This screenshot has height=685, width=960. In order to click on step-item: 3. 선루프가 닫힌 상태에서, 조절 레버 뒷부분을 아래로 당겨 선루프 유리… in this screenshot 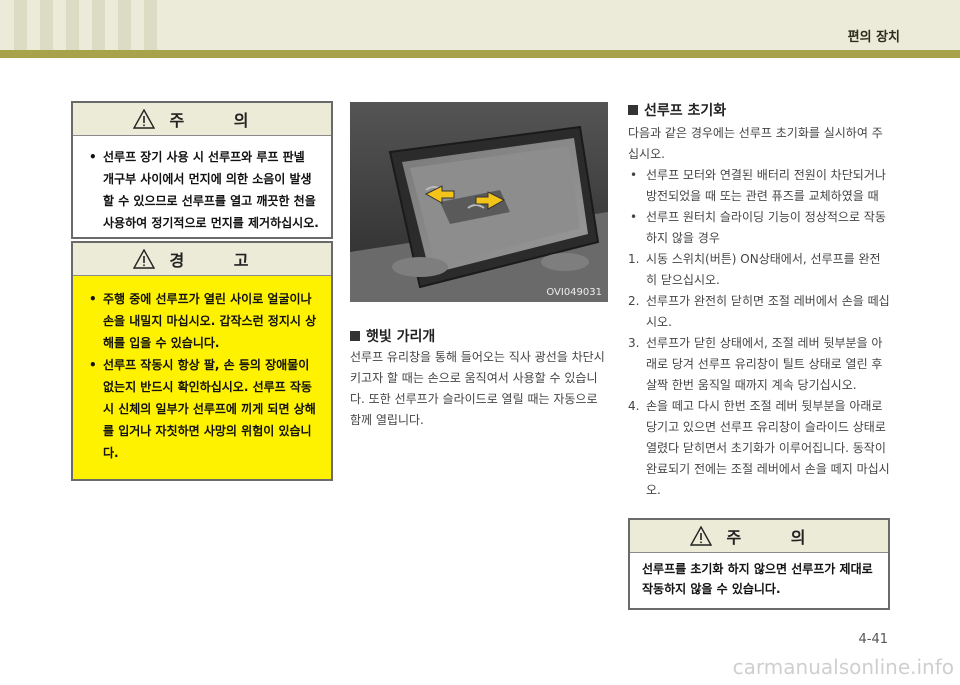, I will do `click(759, 364)`.